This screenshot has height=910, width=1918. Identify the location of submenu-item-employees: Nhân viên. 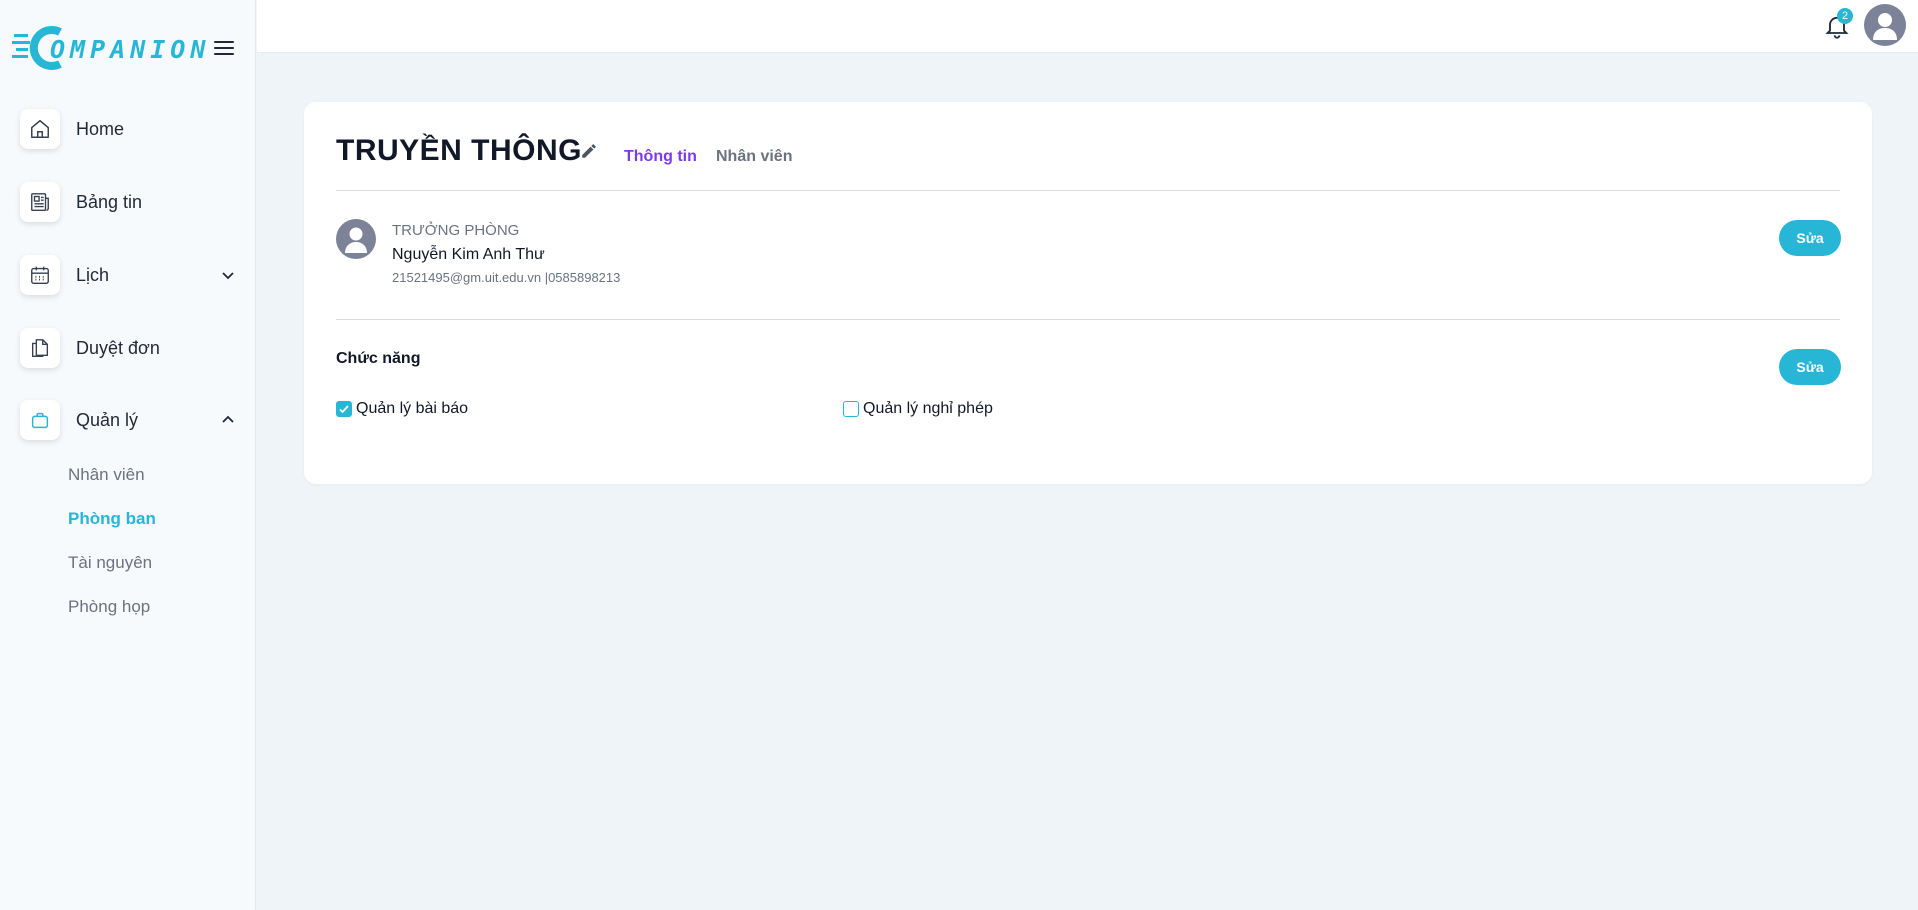
(106, 475).